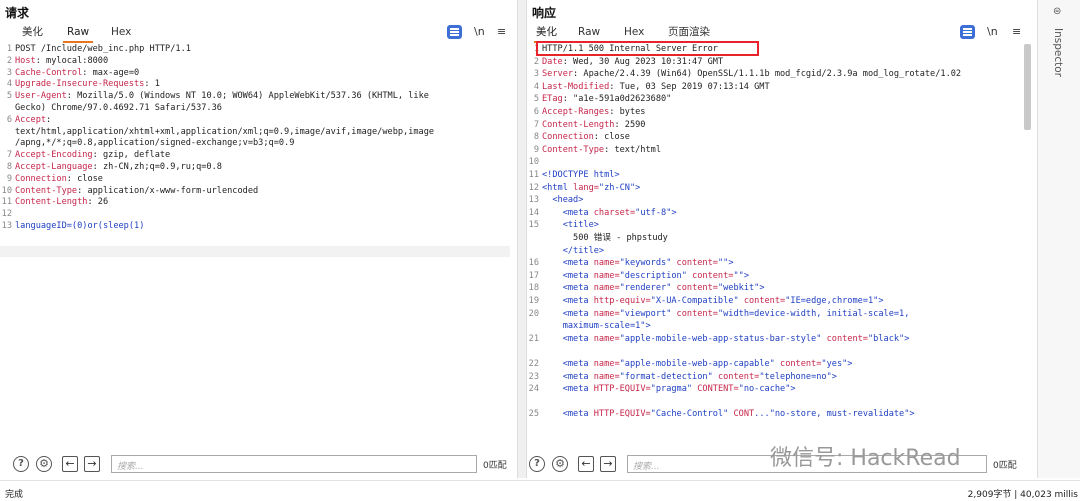 Image resolution: width=1080 pixels, height=501 pixels. I want to click on code-line: <head>, so click(562, 200).